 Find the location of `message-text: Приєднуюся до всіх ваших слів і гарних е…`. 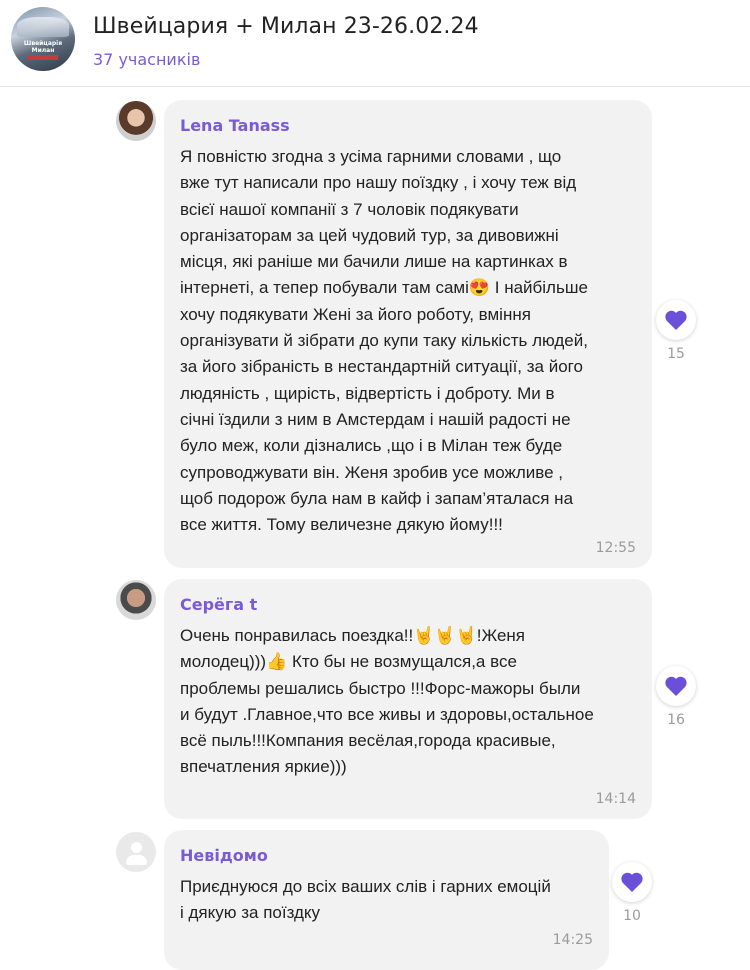

message-text: Приєднуюся до всіх ваших слів і гарних е… is located at coordinates (365, 900).